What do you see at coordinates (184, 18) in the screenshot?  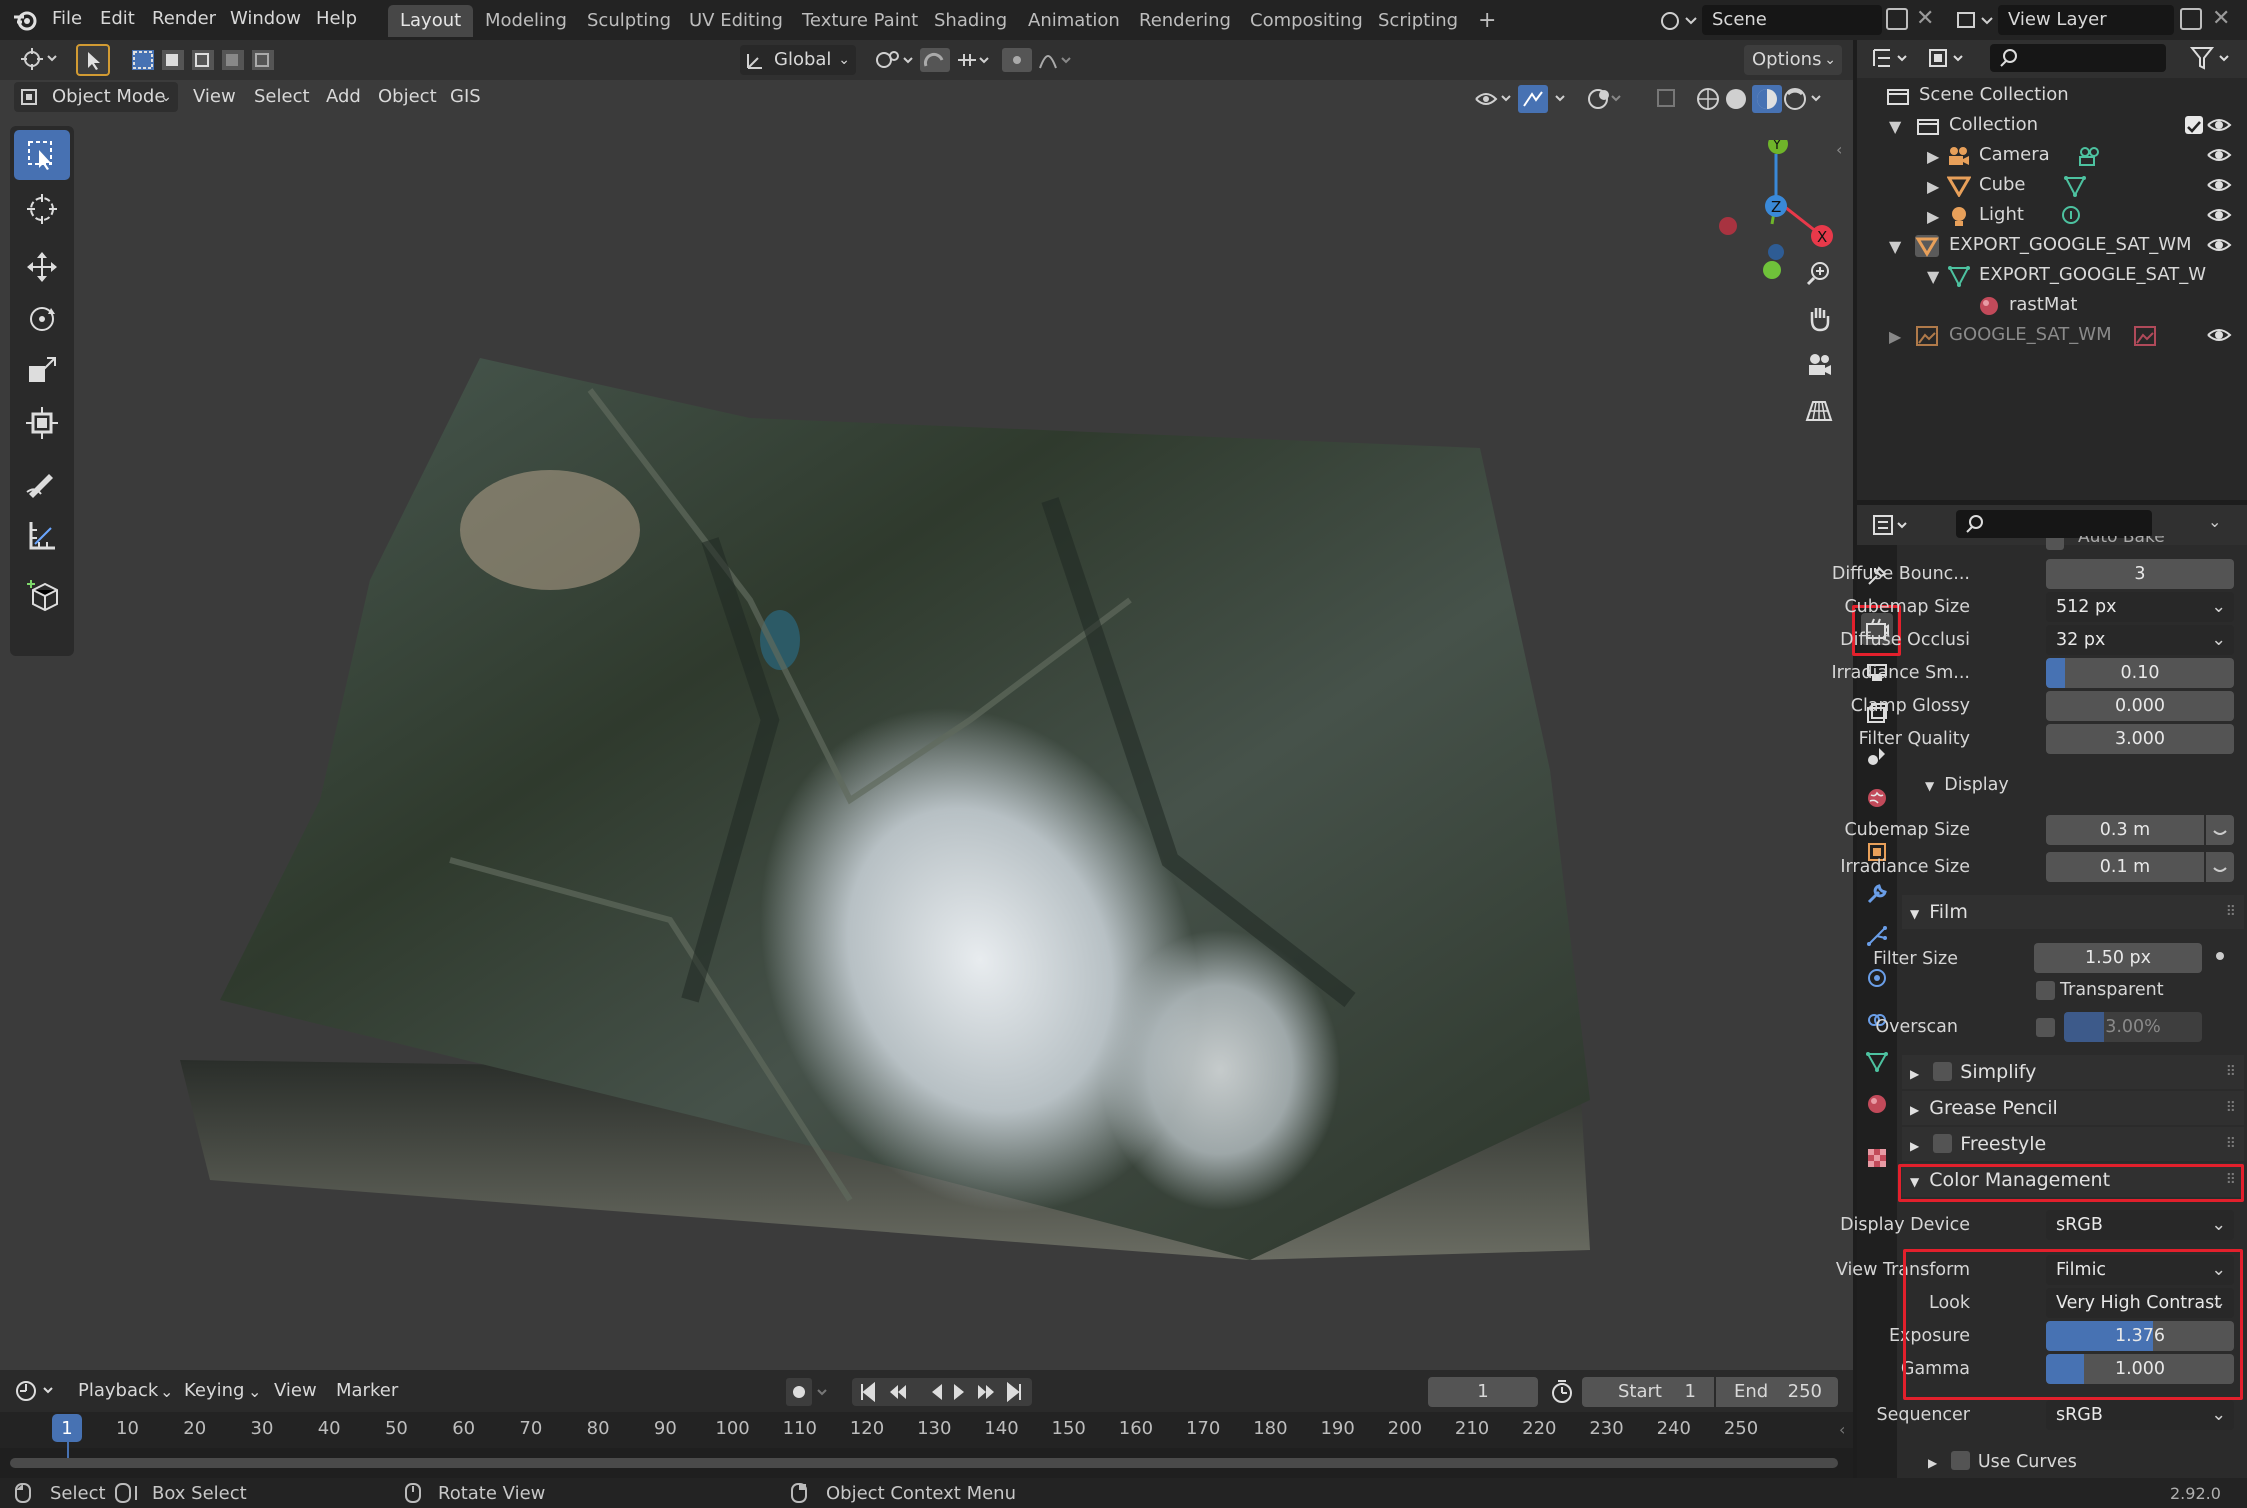 I see `menu-render: Render` at bounding box center [184, 18].